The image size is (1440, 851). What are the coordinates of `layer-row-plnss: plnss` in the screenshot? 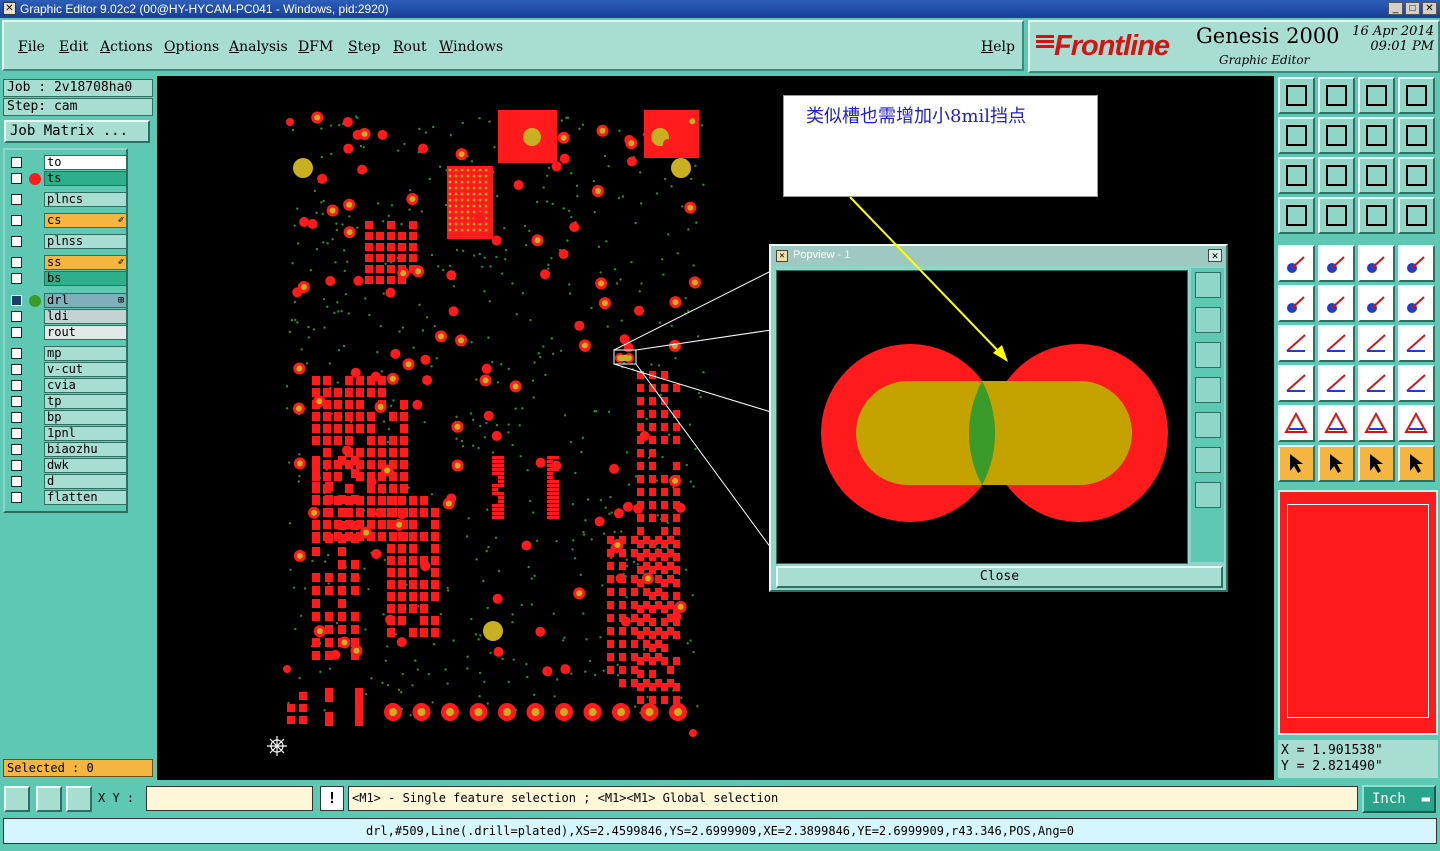 It's located at (68, 241).